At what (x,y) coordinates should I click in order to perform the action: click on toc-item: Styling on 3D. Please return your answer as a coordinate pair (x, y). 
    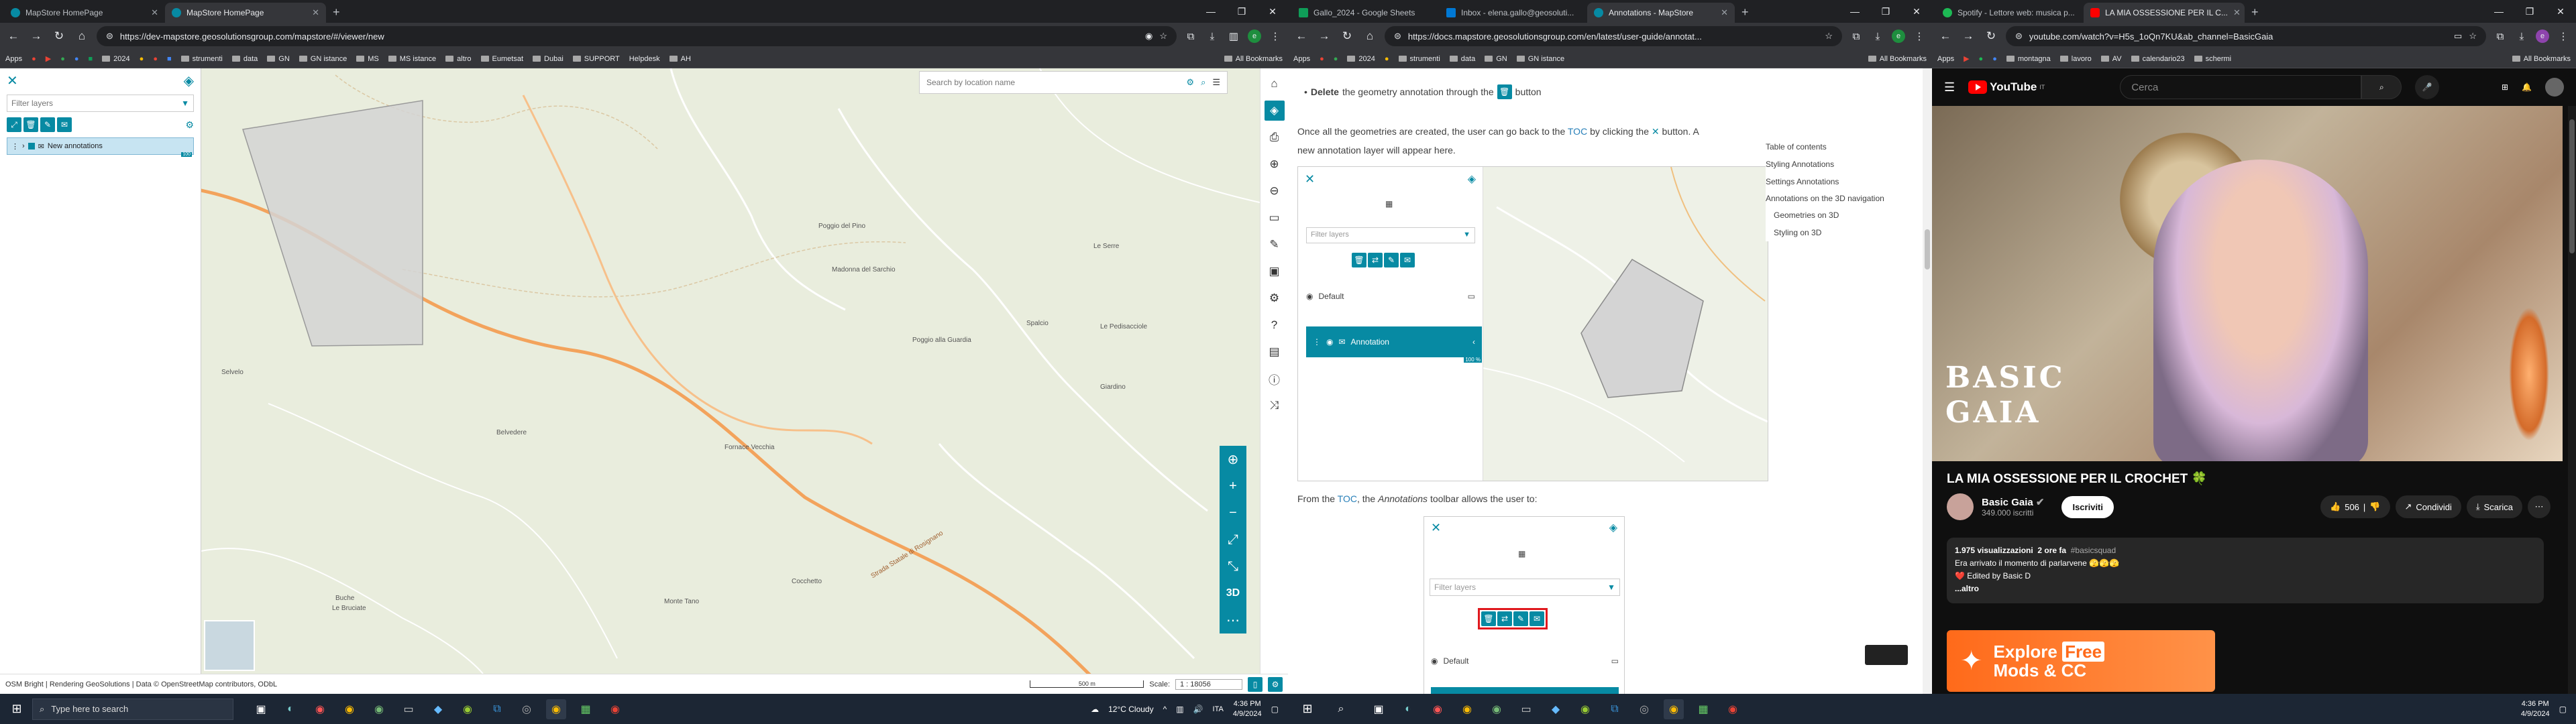
    Looking at the image, I should click on (1826, 233).